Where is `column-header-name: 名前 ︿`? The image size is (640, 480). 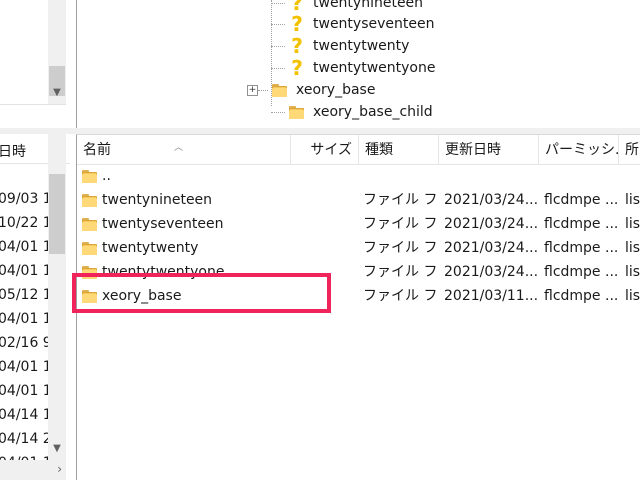
column-header-name: 名前 ︿ is located at coordinates (184, 150).